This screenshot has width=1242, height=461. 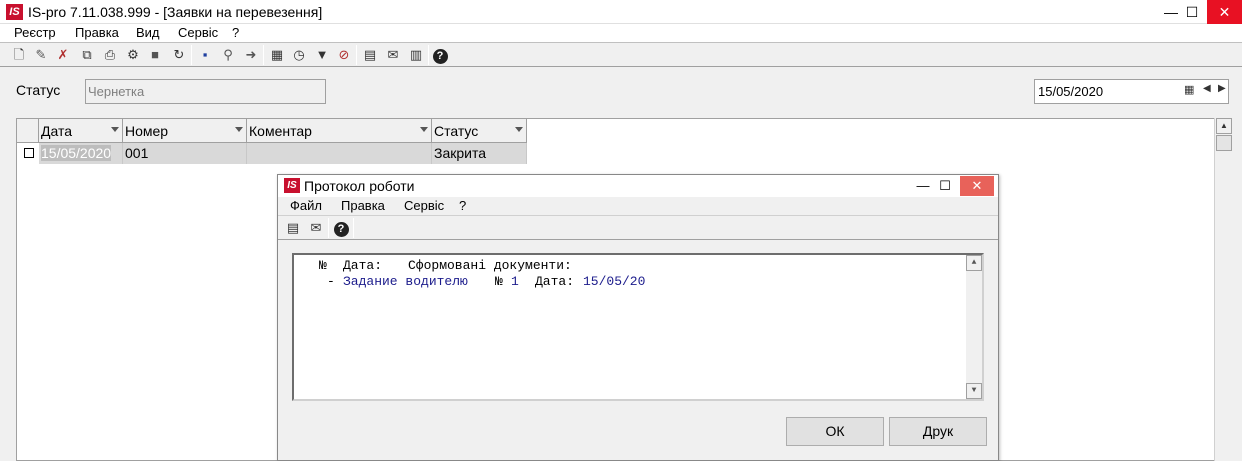 I want to click on delete-icon: ✗, so click(x=63, y=55).